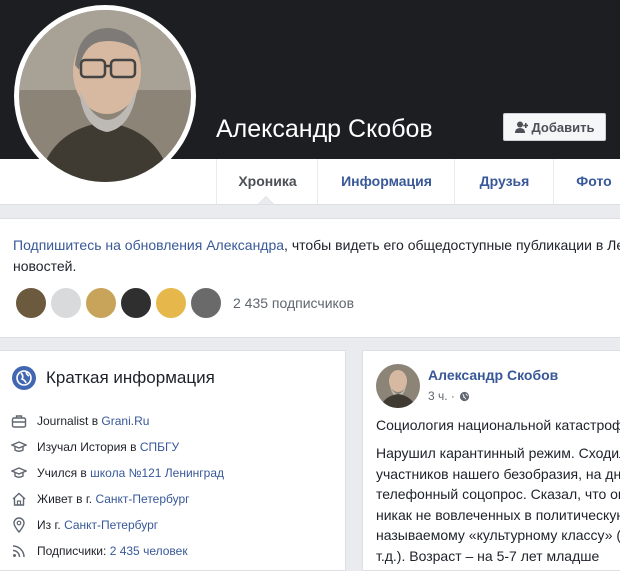 This screenshot has height=571, width=620. Describe the element at coordinates (157, 473) in the screenshot. I see `intro-row-link: школа №121 Ленинград` at that location.